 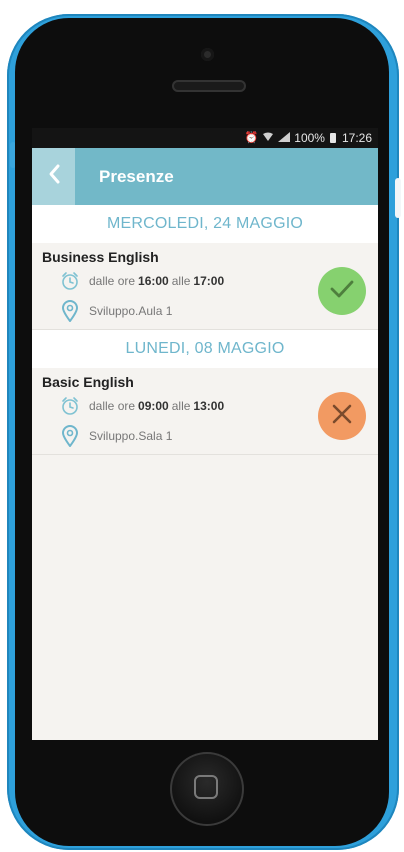 I want to click on battery-icon, so click(x=332, y=138).